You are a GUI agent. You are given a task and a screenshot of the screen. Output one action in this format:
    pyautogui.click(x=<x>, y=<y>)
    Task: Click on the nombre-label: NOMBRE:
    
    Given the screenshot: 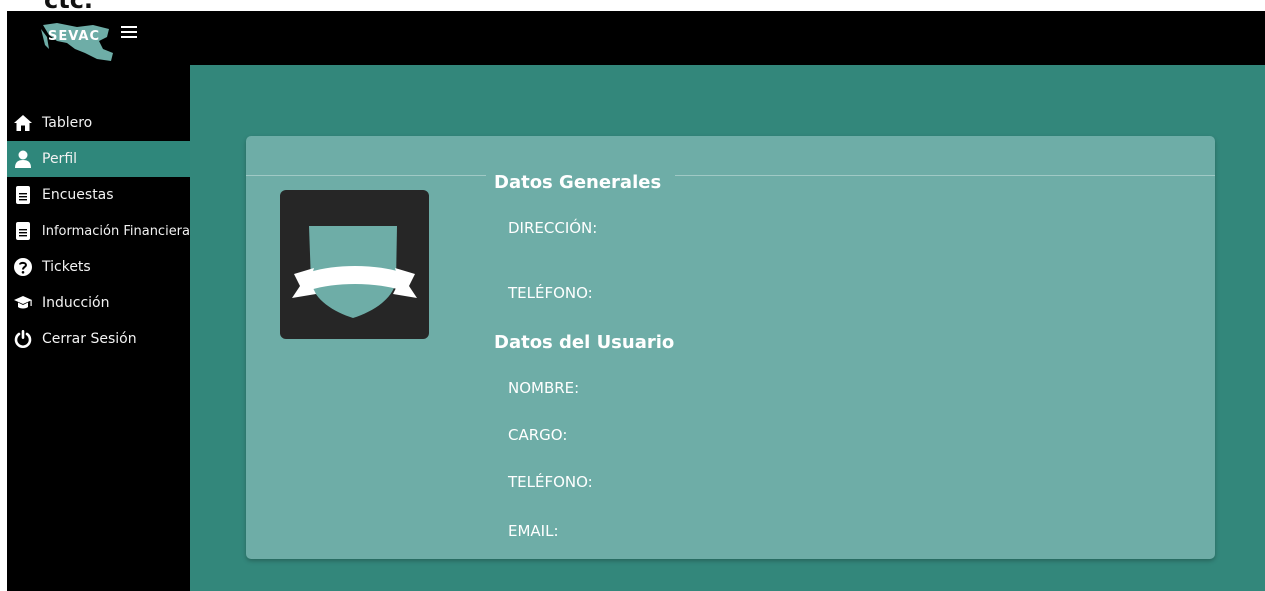 What is the action you would take?
    pyautogui.click(x=544, y=388)
    